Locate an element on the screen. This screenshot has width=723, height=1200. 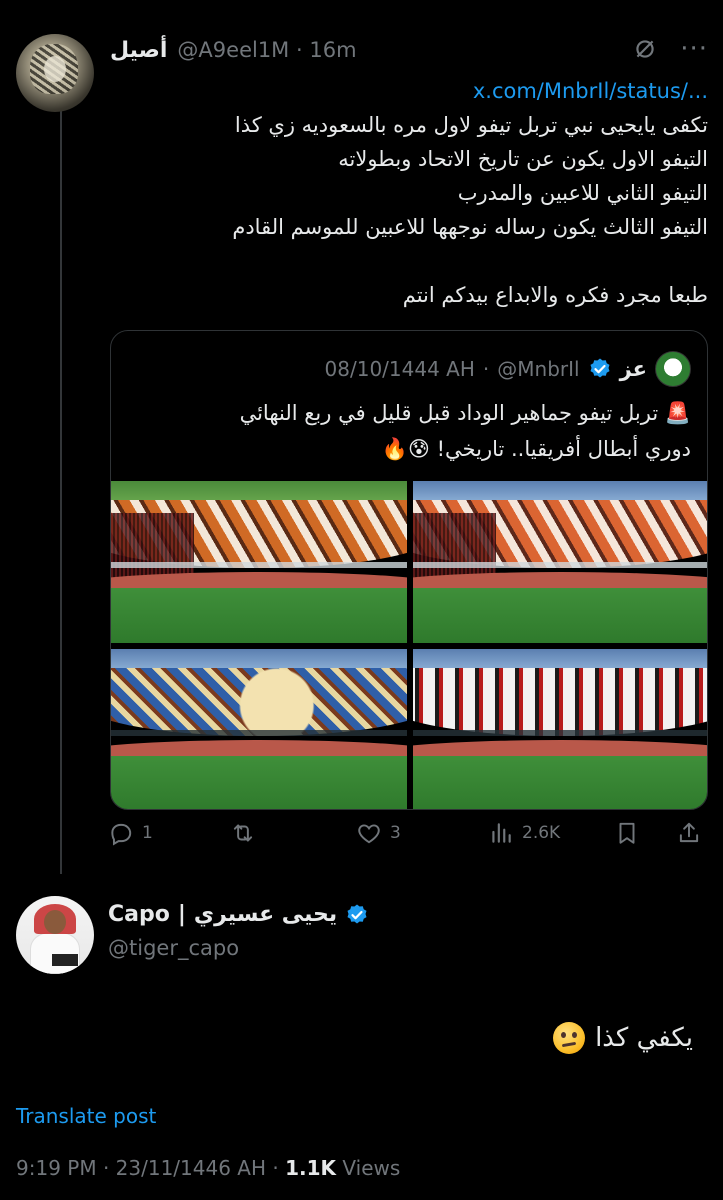
views-count: 2.6K is located at coordinates (541, 833).